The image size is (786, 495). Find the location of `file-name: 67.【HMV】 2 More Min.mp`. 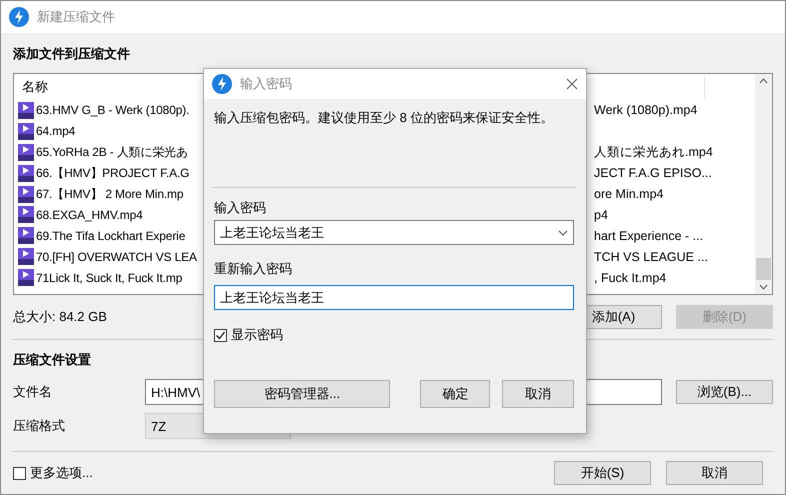

file-name: 67.【HMV】 2 More Min.mp is located at coordinates (110, 194).